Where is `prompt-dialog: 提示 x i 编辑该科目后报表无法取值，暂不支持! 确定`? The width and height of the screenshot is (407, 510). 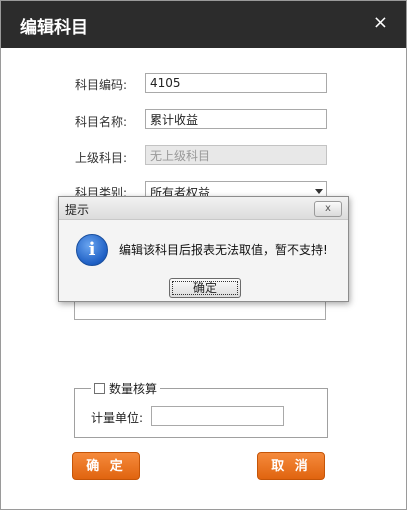 prompt-dialog: 提示 x i 编辑该科目后报表无法取值，暂不支持! 确定 is located at coordinates (203, 249).